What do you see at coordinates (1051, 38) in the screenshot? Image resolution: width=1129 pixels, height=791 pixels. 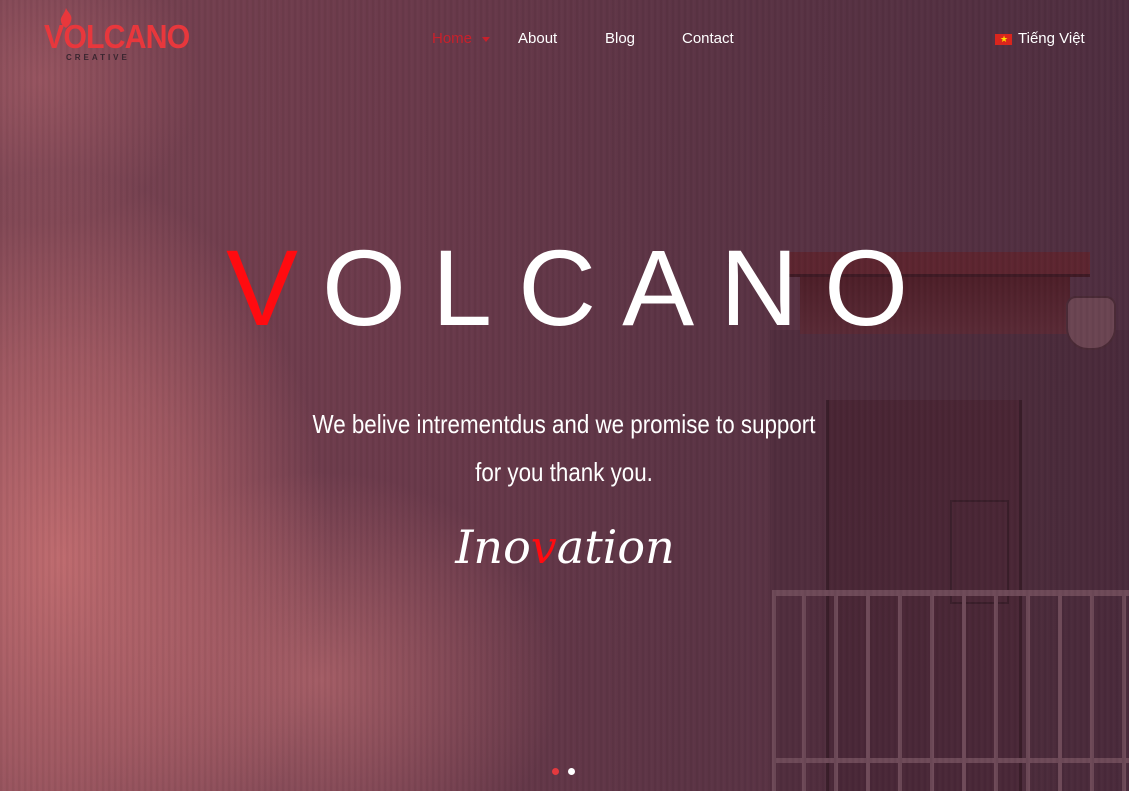 I see `language-label: Tiếng Việt` at bounding box center [1051, 38].